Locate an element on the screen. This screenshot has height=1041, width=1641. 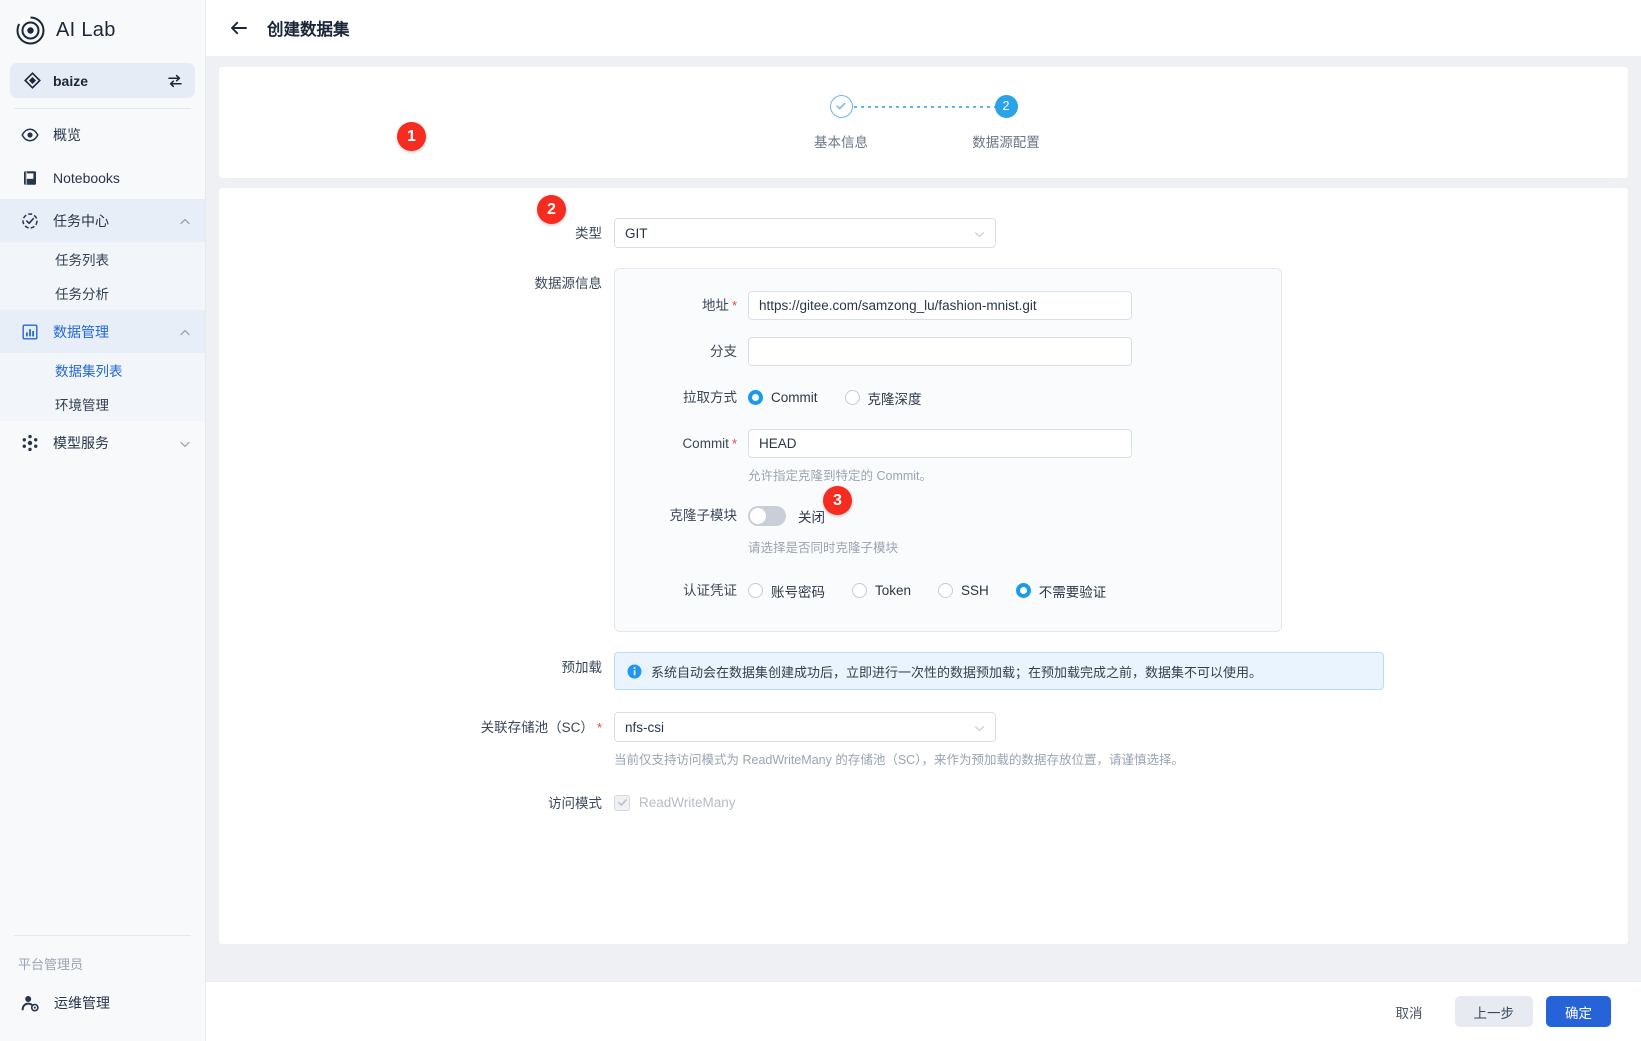
toggle-knob is located at coordinates (758, 515).